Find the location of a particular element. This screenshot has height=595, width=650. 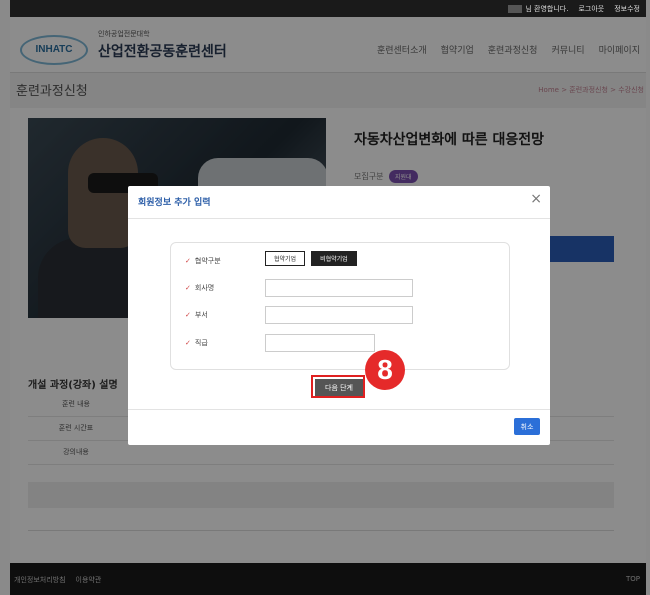

company-name-input is located at coordinates (339, 288).